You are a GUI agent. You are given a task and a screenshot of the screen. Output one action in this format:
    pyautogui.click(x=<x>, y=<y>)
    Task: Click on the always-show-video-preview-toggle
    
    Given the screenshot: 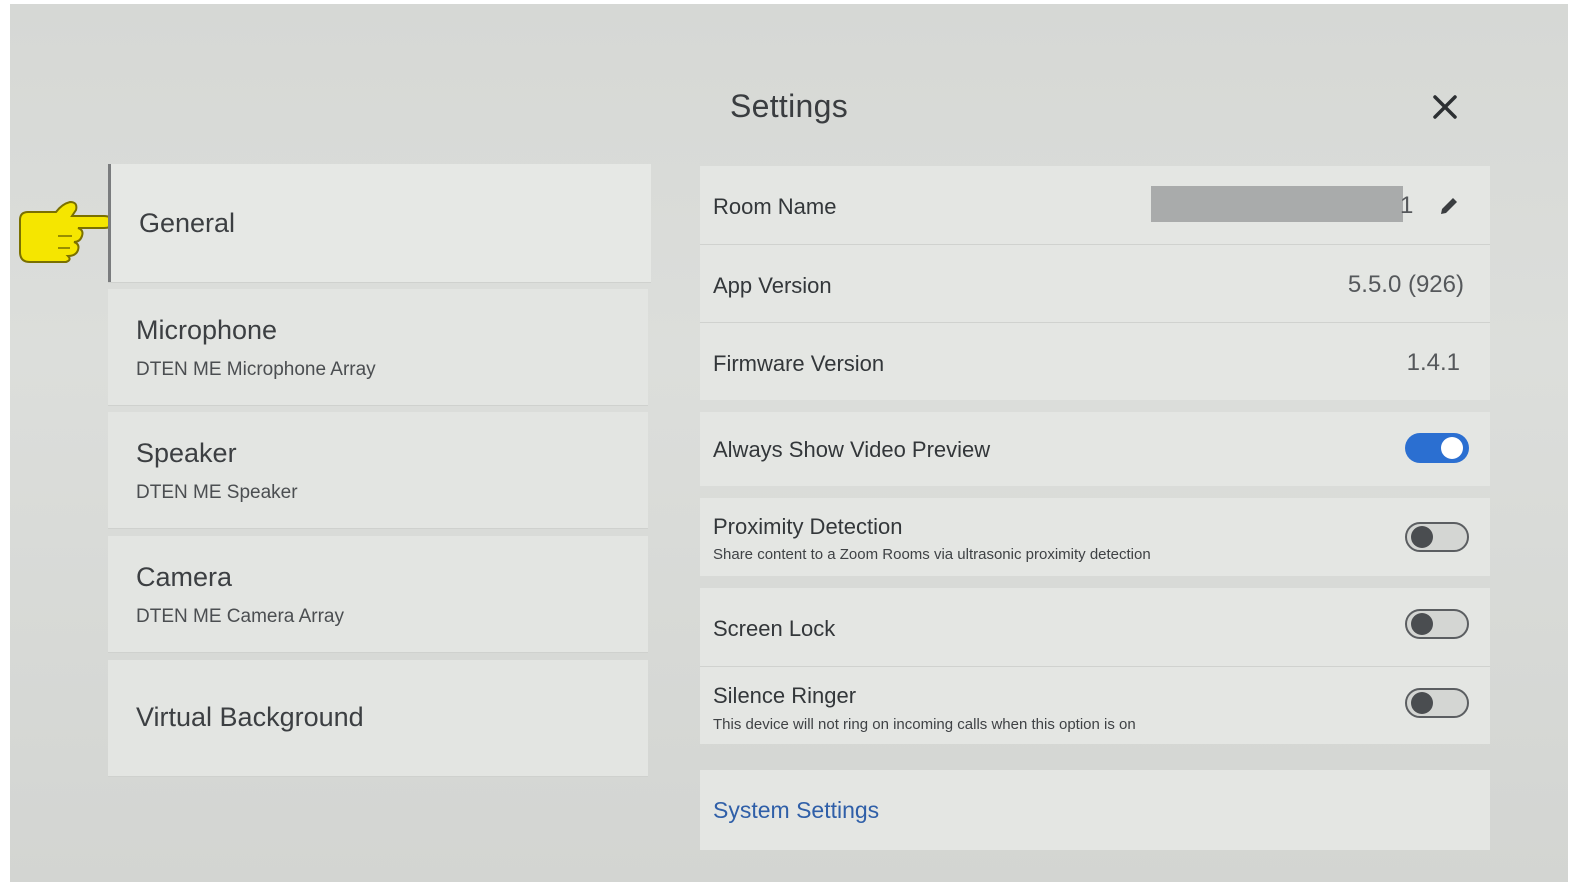 What is the action you would take?
    pyautogui.click(x=1437, y=448)
    